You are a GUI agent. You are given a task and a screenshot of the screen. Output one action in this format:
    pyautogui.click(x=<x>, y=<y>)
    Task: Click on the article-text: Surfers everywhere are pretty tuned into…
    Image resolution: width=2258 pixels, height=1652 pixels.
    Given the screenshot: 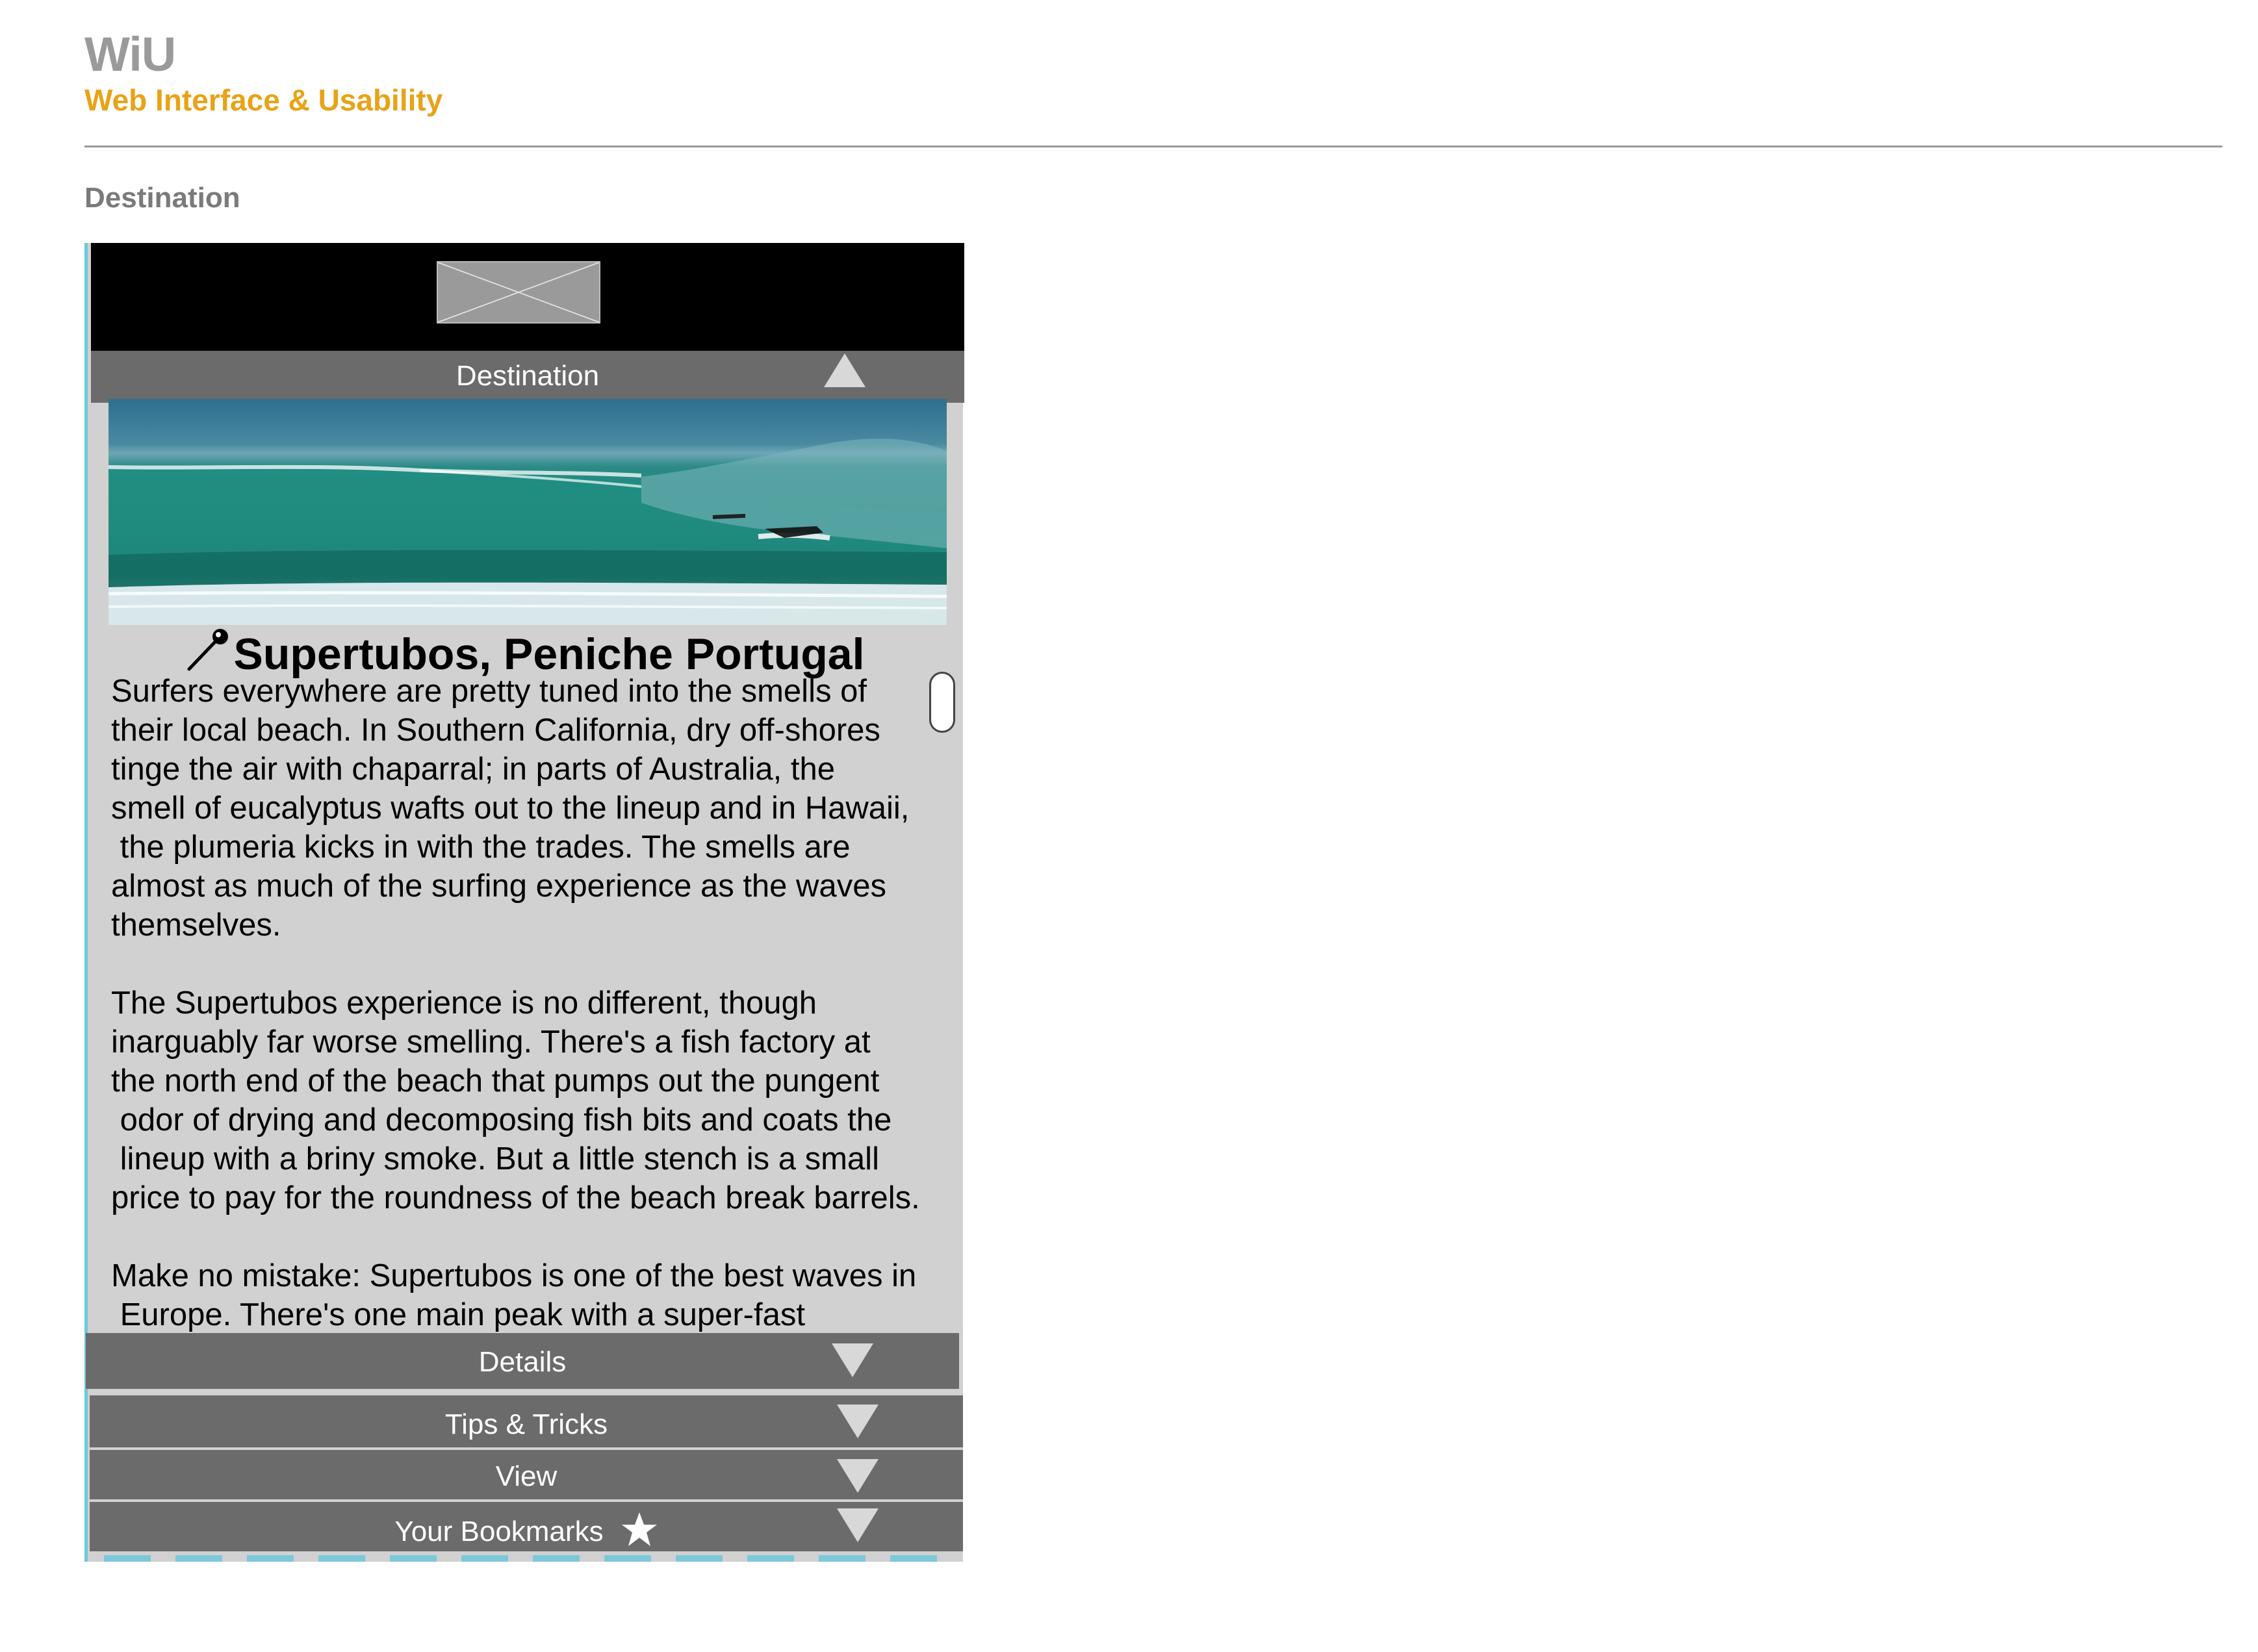 What is the action you would take?
    pyautogui.click(x=515, y=1003)
    